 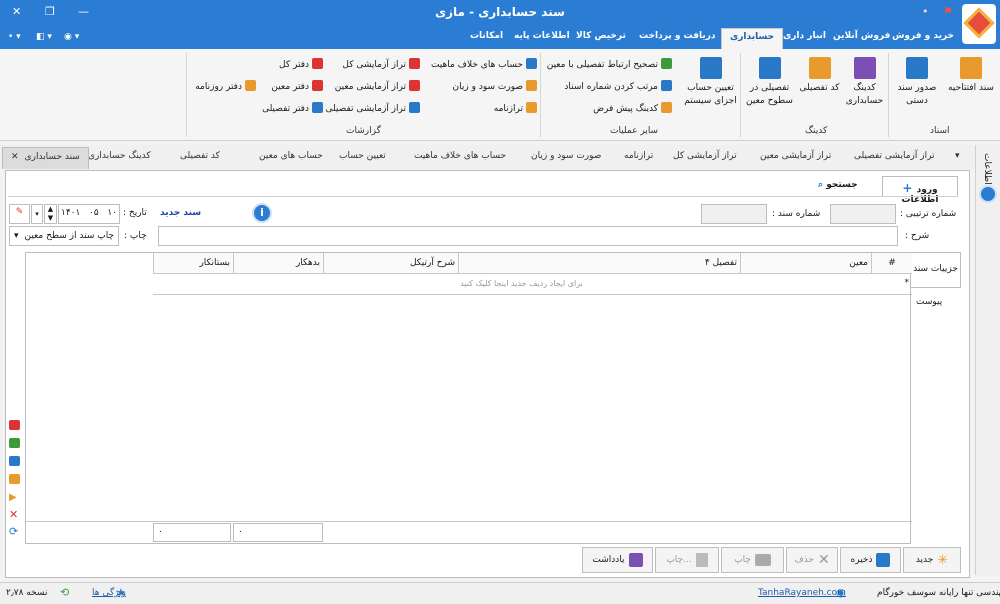 I want to click on balance-icon, so click(x=531, y=107).